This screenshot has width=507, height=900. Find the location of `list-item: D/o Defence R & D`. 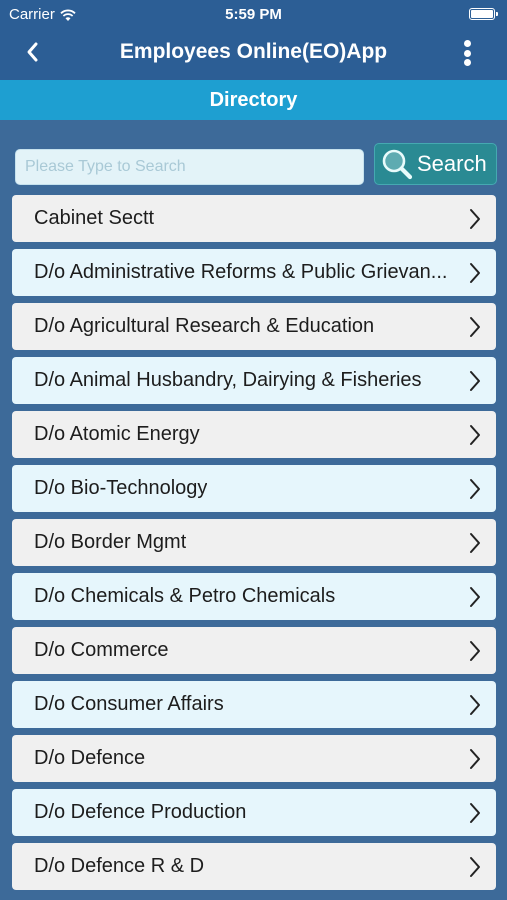

list-item: D/o Defence R & D is located at coordinates (254, 866).